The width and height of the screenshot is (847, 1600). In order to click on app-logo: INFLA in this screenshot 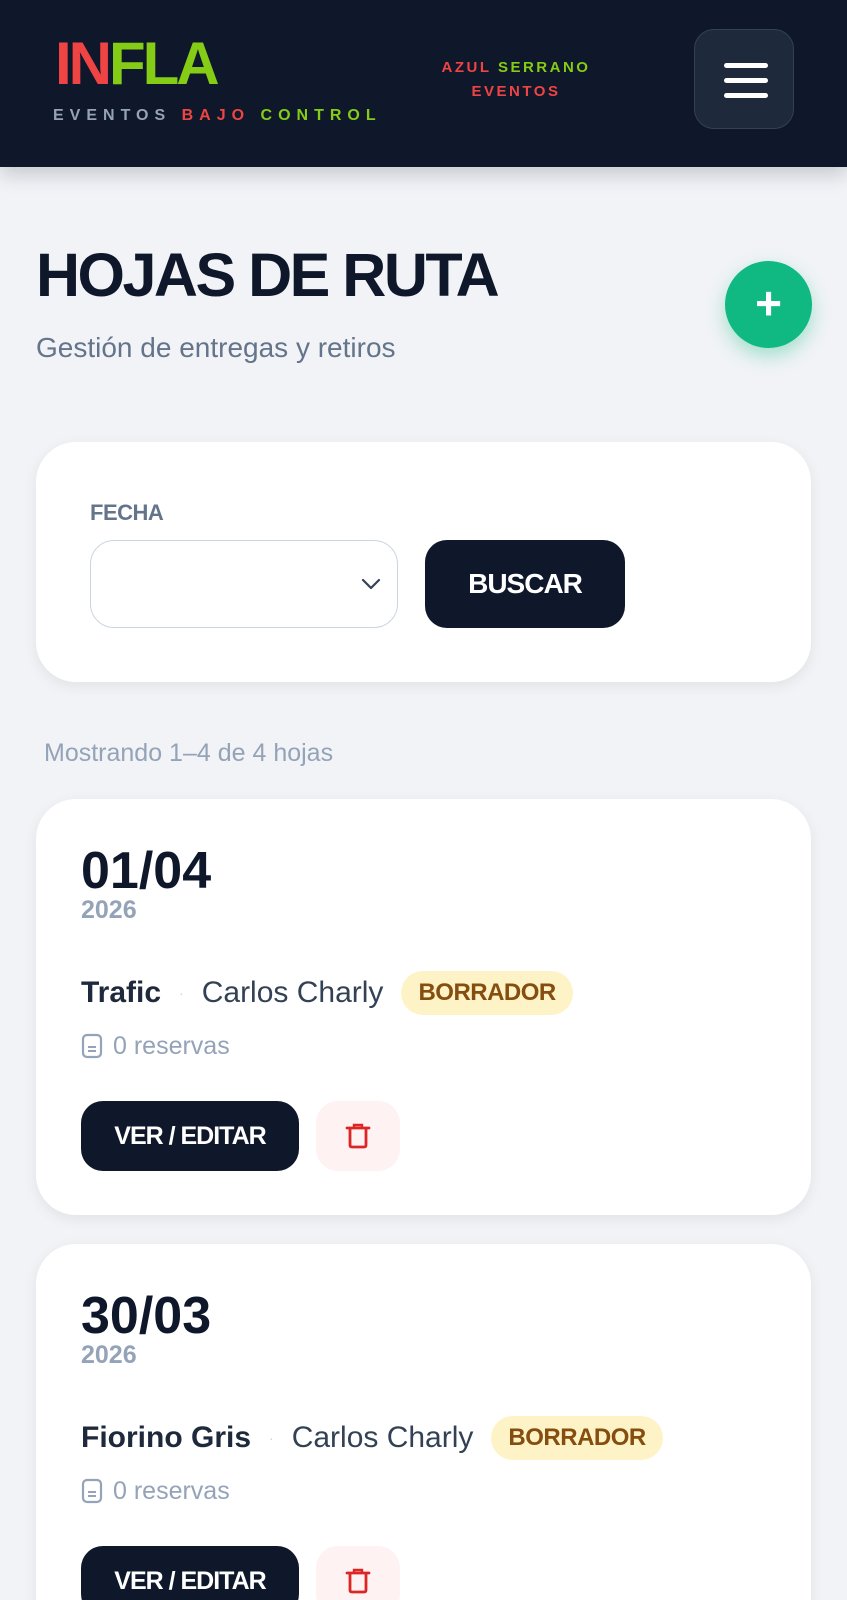, I will do `click(137, 63)`.